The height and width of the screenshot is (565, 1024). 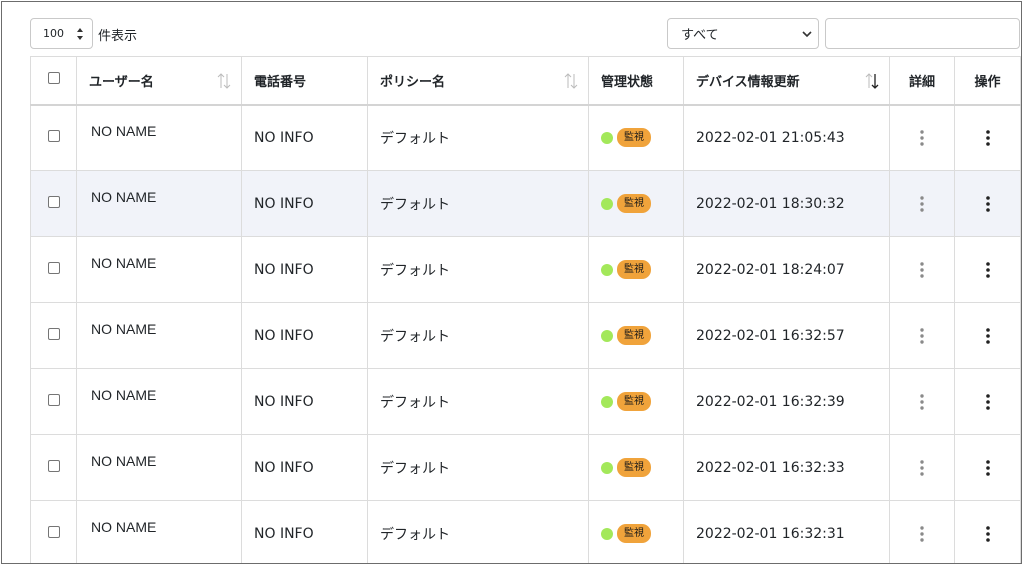 I want to click on header-phone-label: 電話番号, so click(x=280, y=82).